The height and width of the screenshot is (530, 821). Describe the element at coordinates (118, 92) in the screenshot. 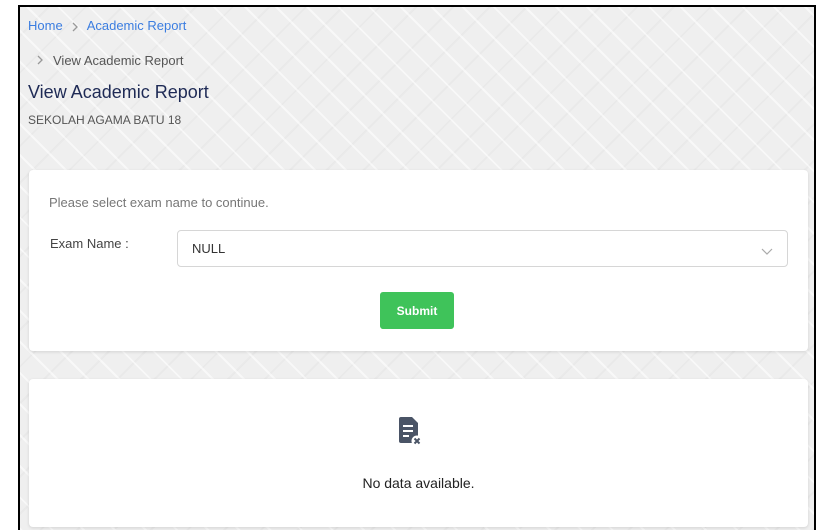

I see `page-title: View Academic Report` at that location.